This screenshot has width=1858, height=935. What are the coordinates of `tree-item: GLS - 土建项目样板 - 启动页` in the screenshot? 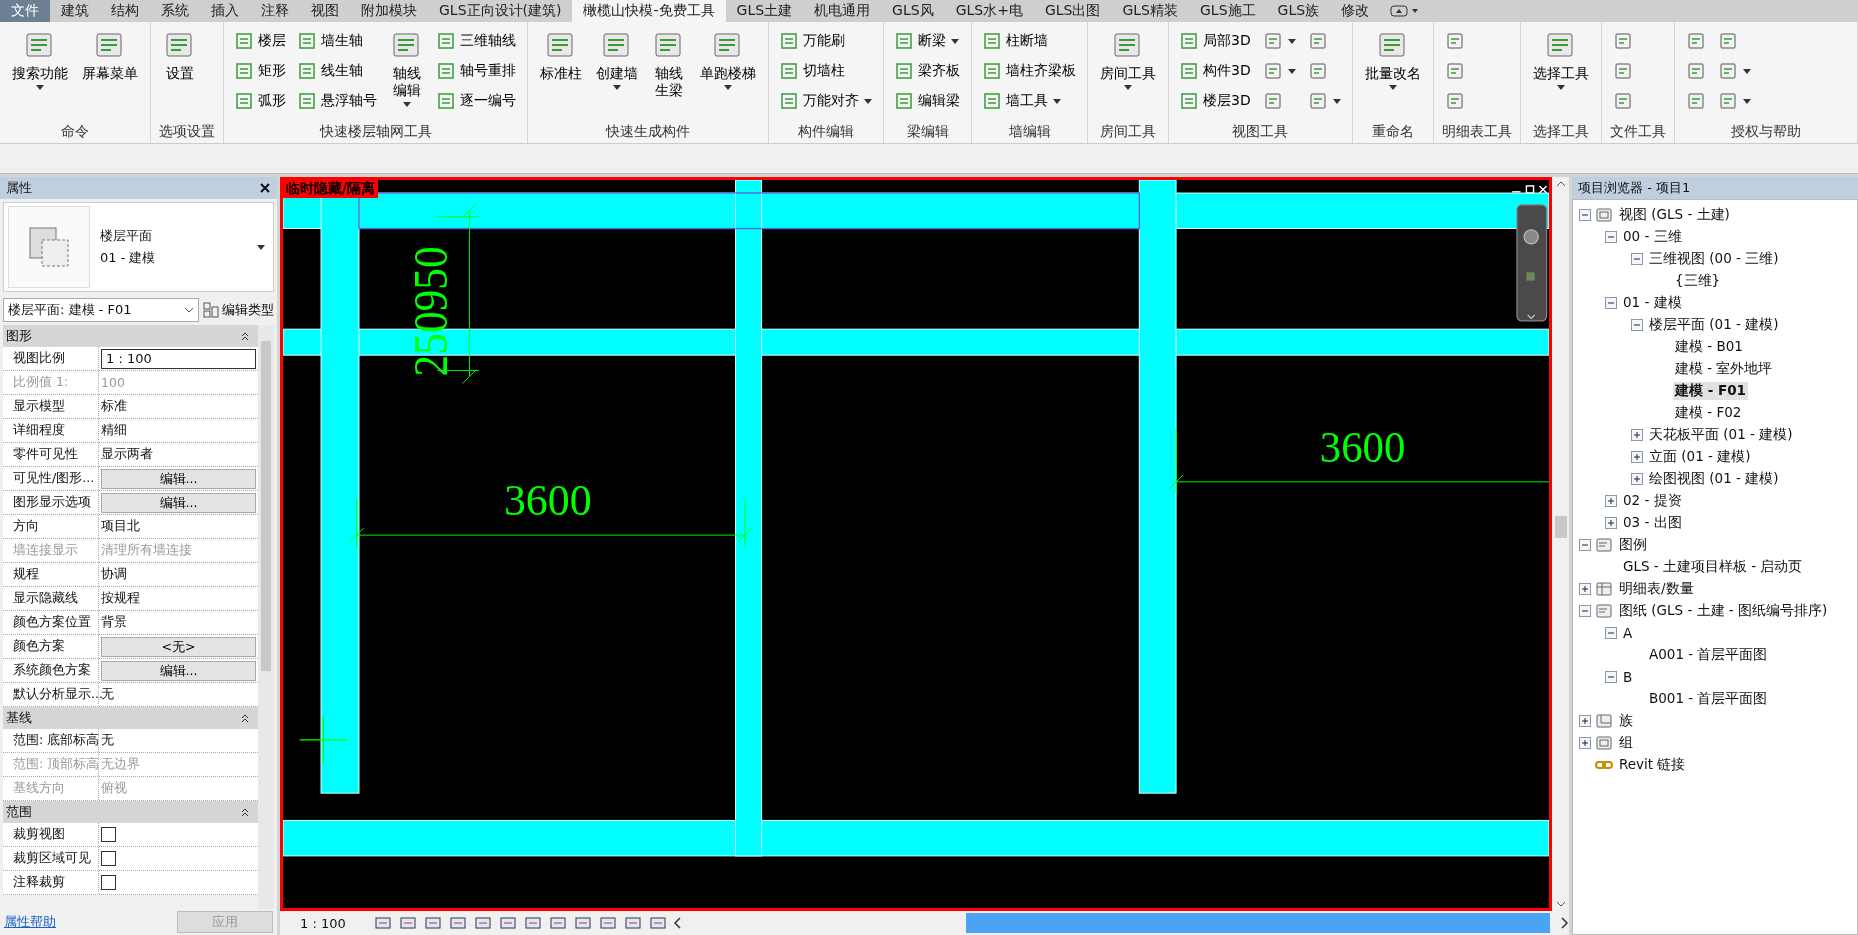 It's located at (1713, 567).